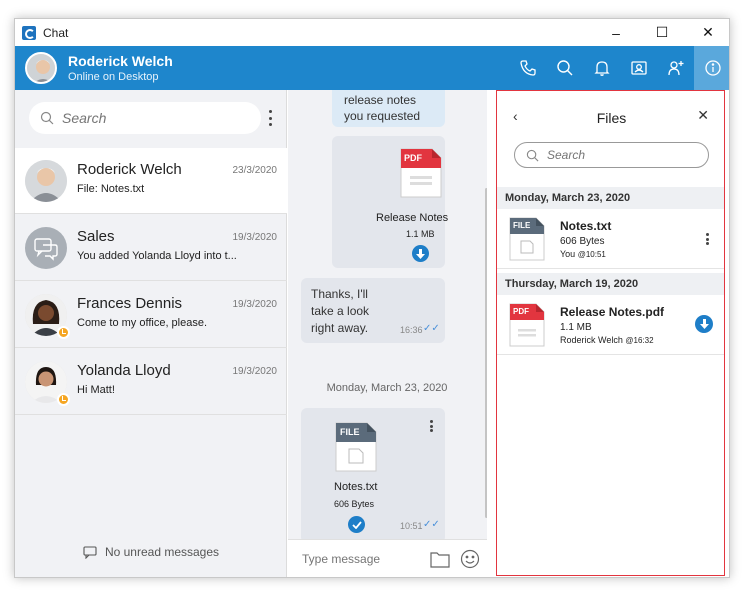 The width and height of the screenshot is (744, 596). I want to click on close-button: ✕, so click(707, 32).